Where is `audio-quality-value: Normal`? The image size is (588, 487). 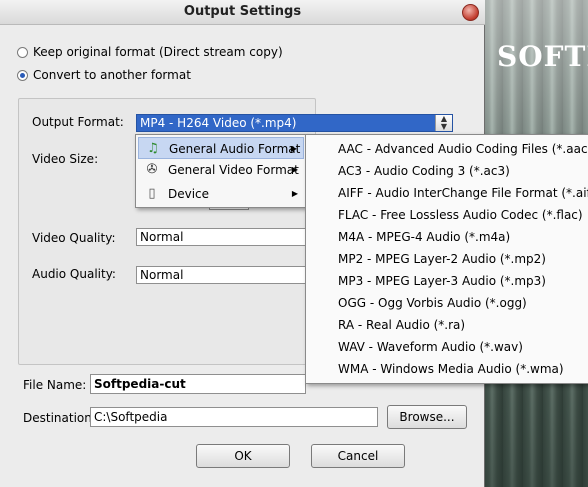 audio-quality-value: Normal is located at coordinates (162, 275).